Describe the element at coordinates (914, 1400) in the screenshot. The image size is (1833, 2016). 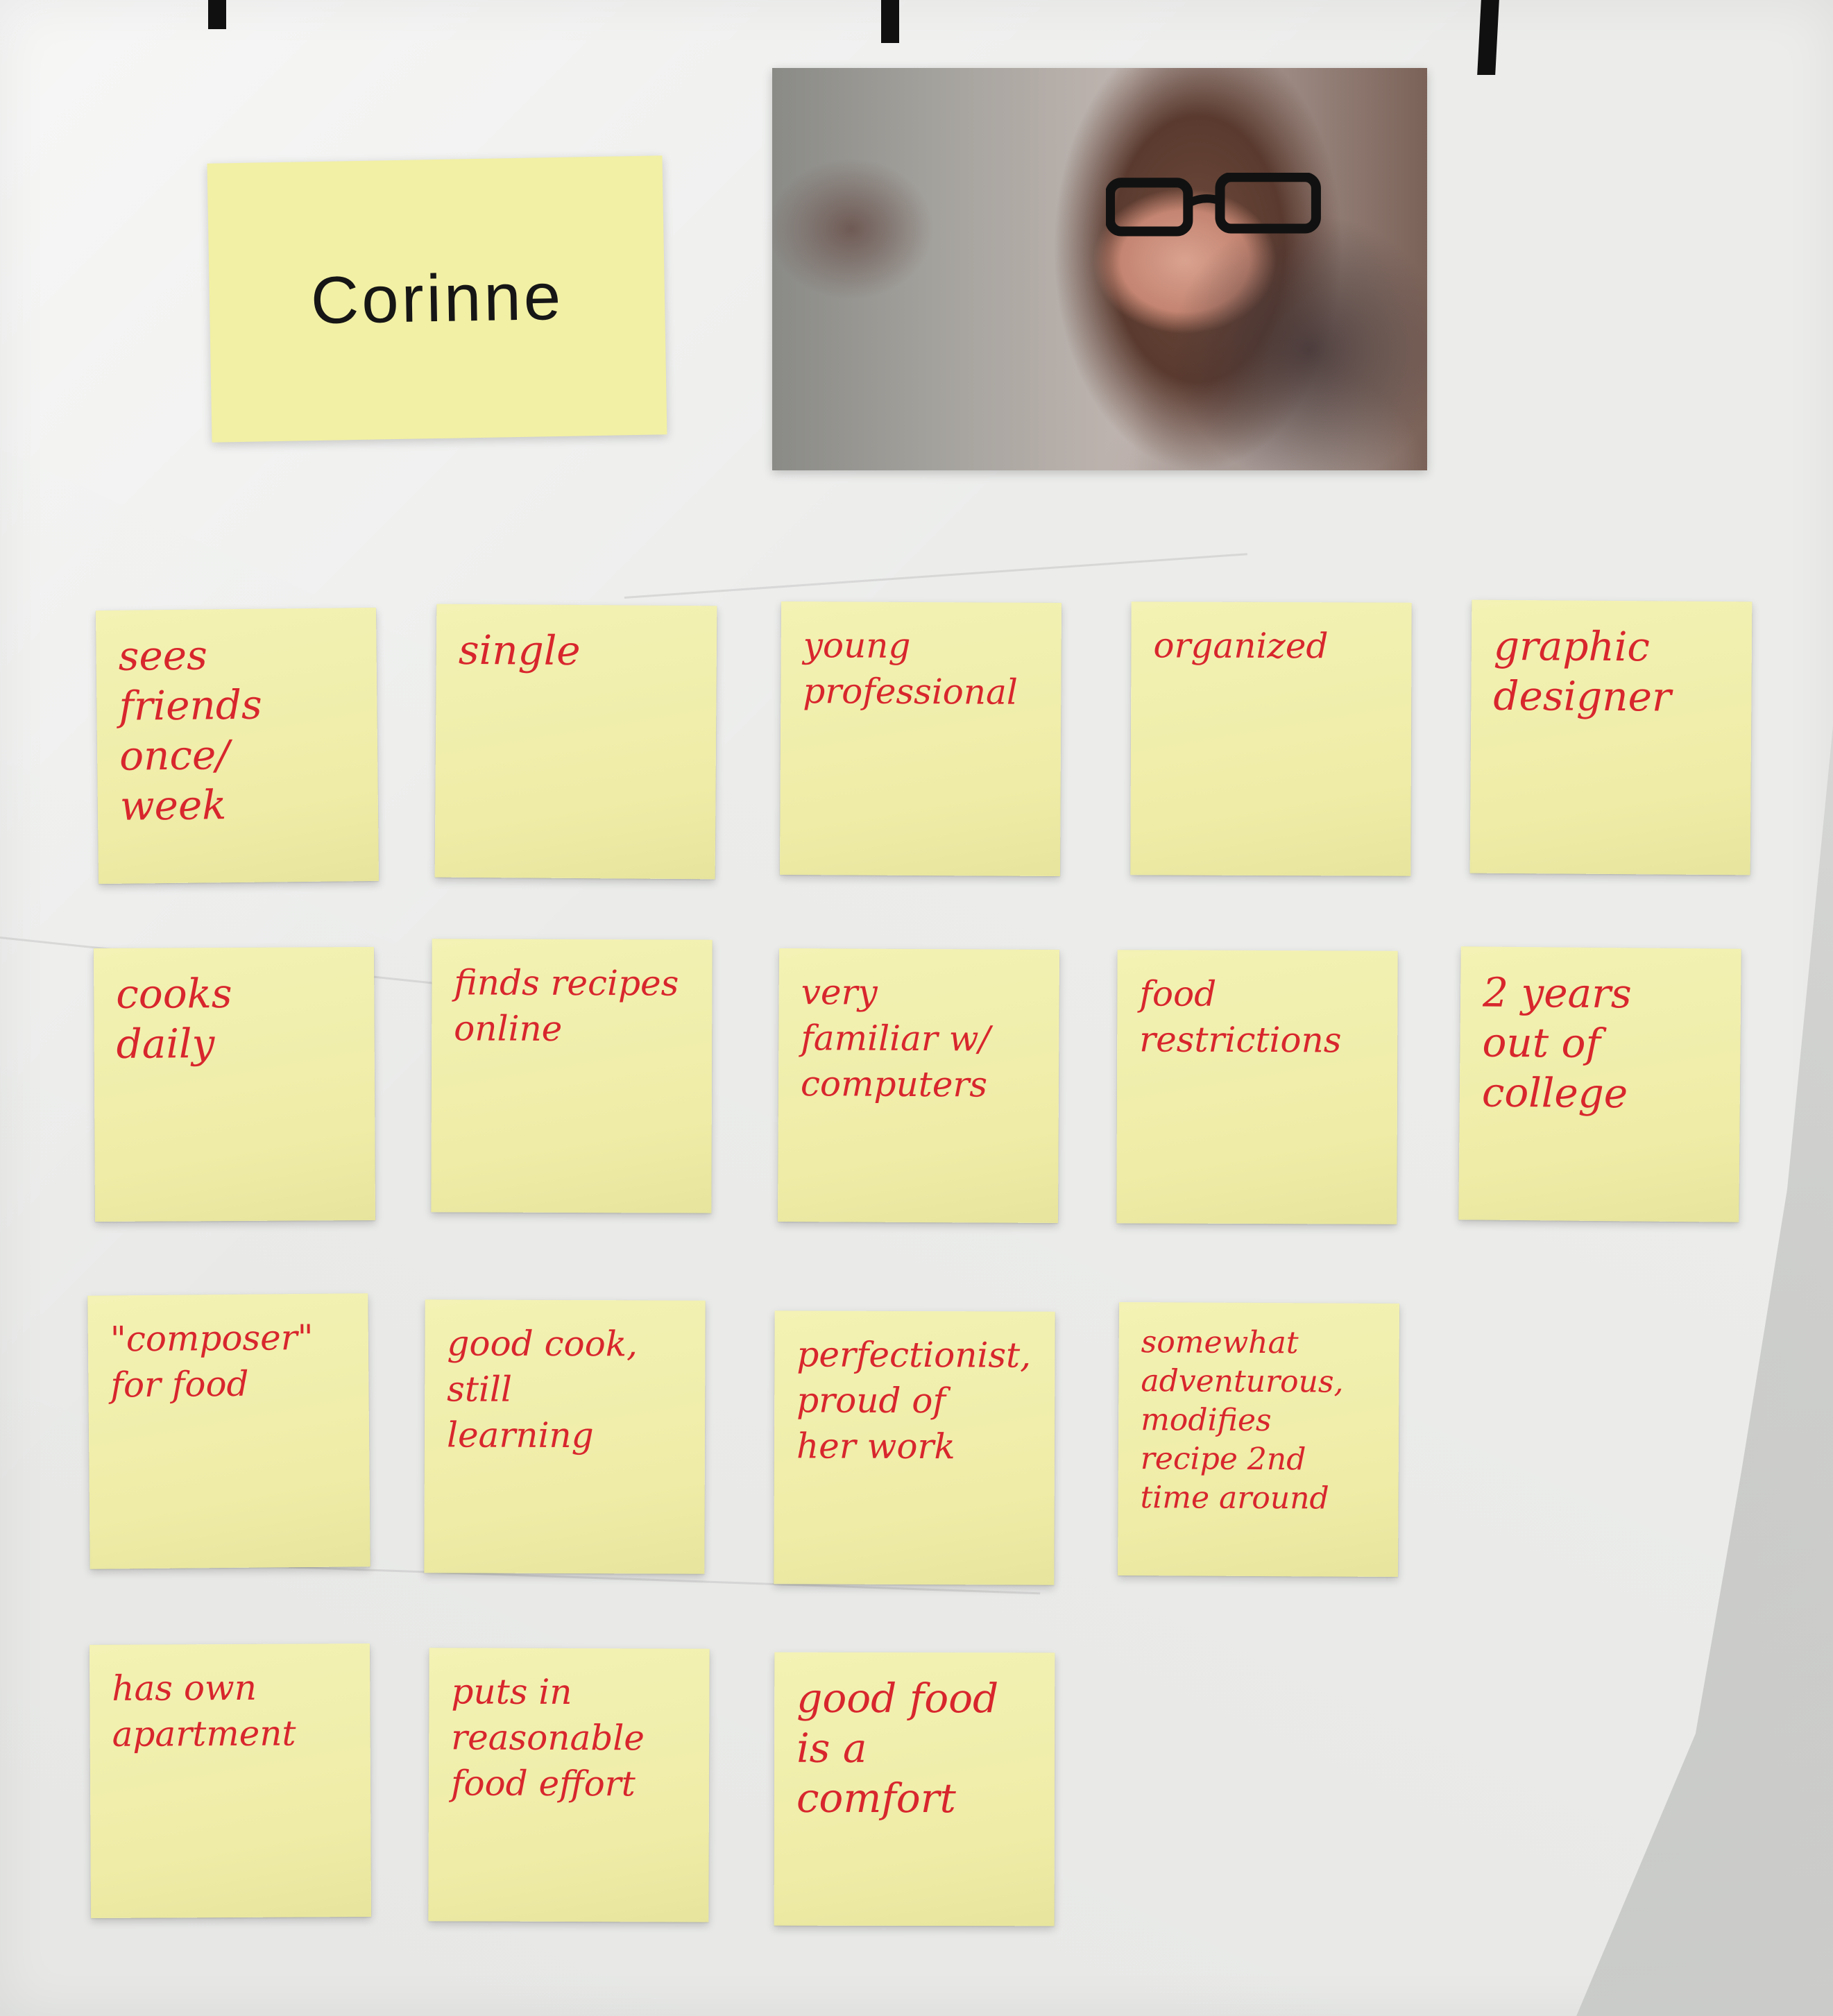
I see `note-text: perfectionist, proud of her work` at that location.